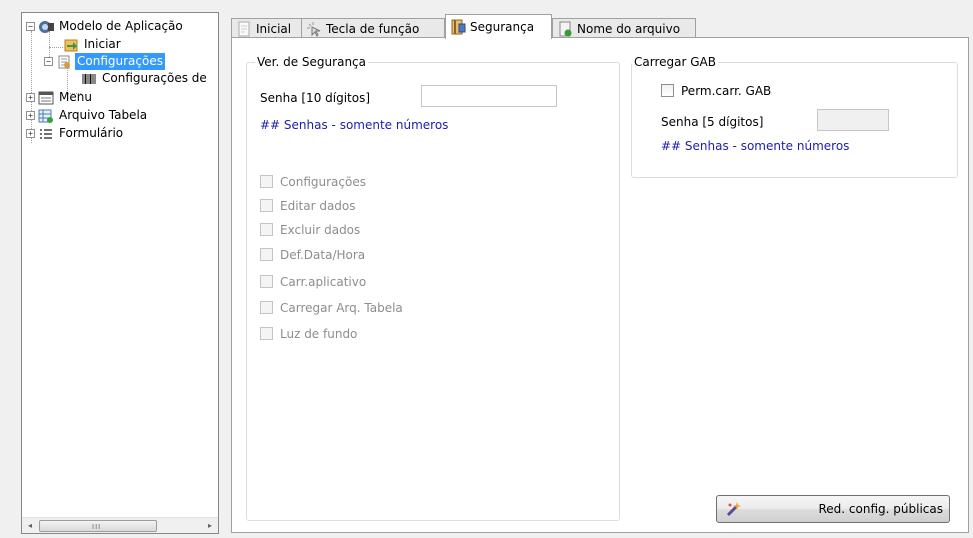 The width and height of the screenshot is (973, 538). I want to click on checkbox-luz-de-fundo: Luz de fundo, so click(308, 333).